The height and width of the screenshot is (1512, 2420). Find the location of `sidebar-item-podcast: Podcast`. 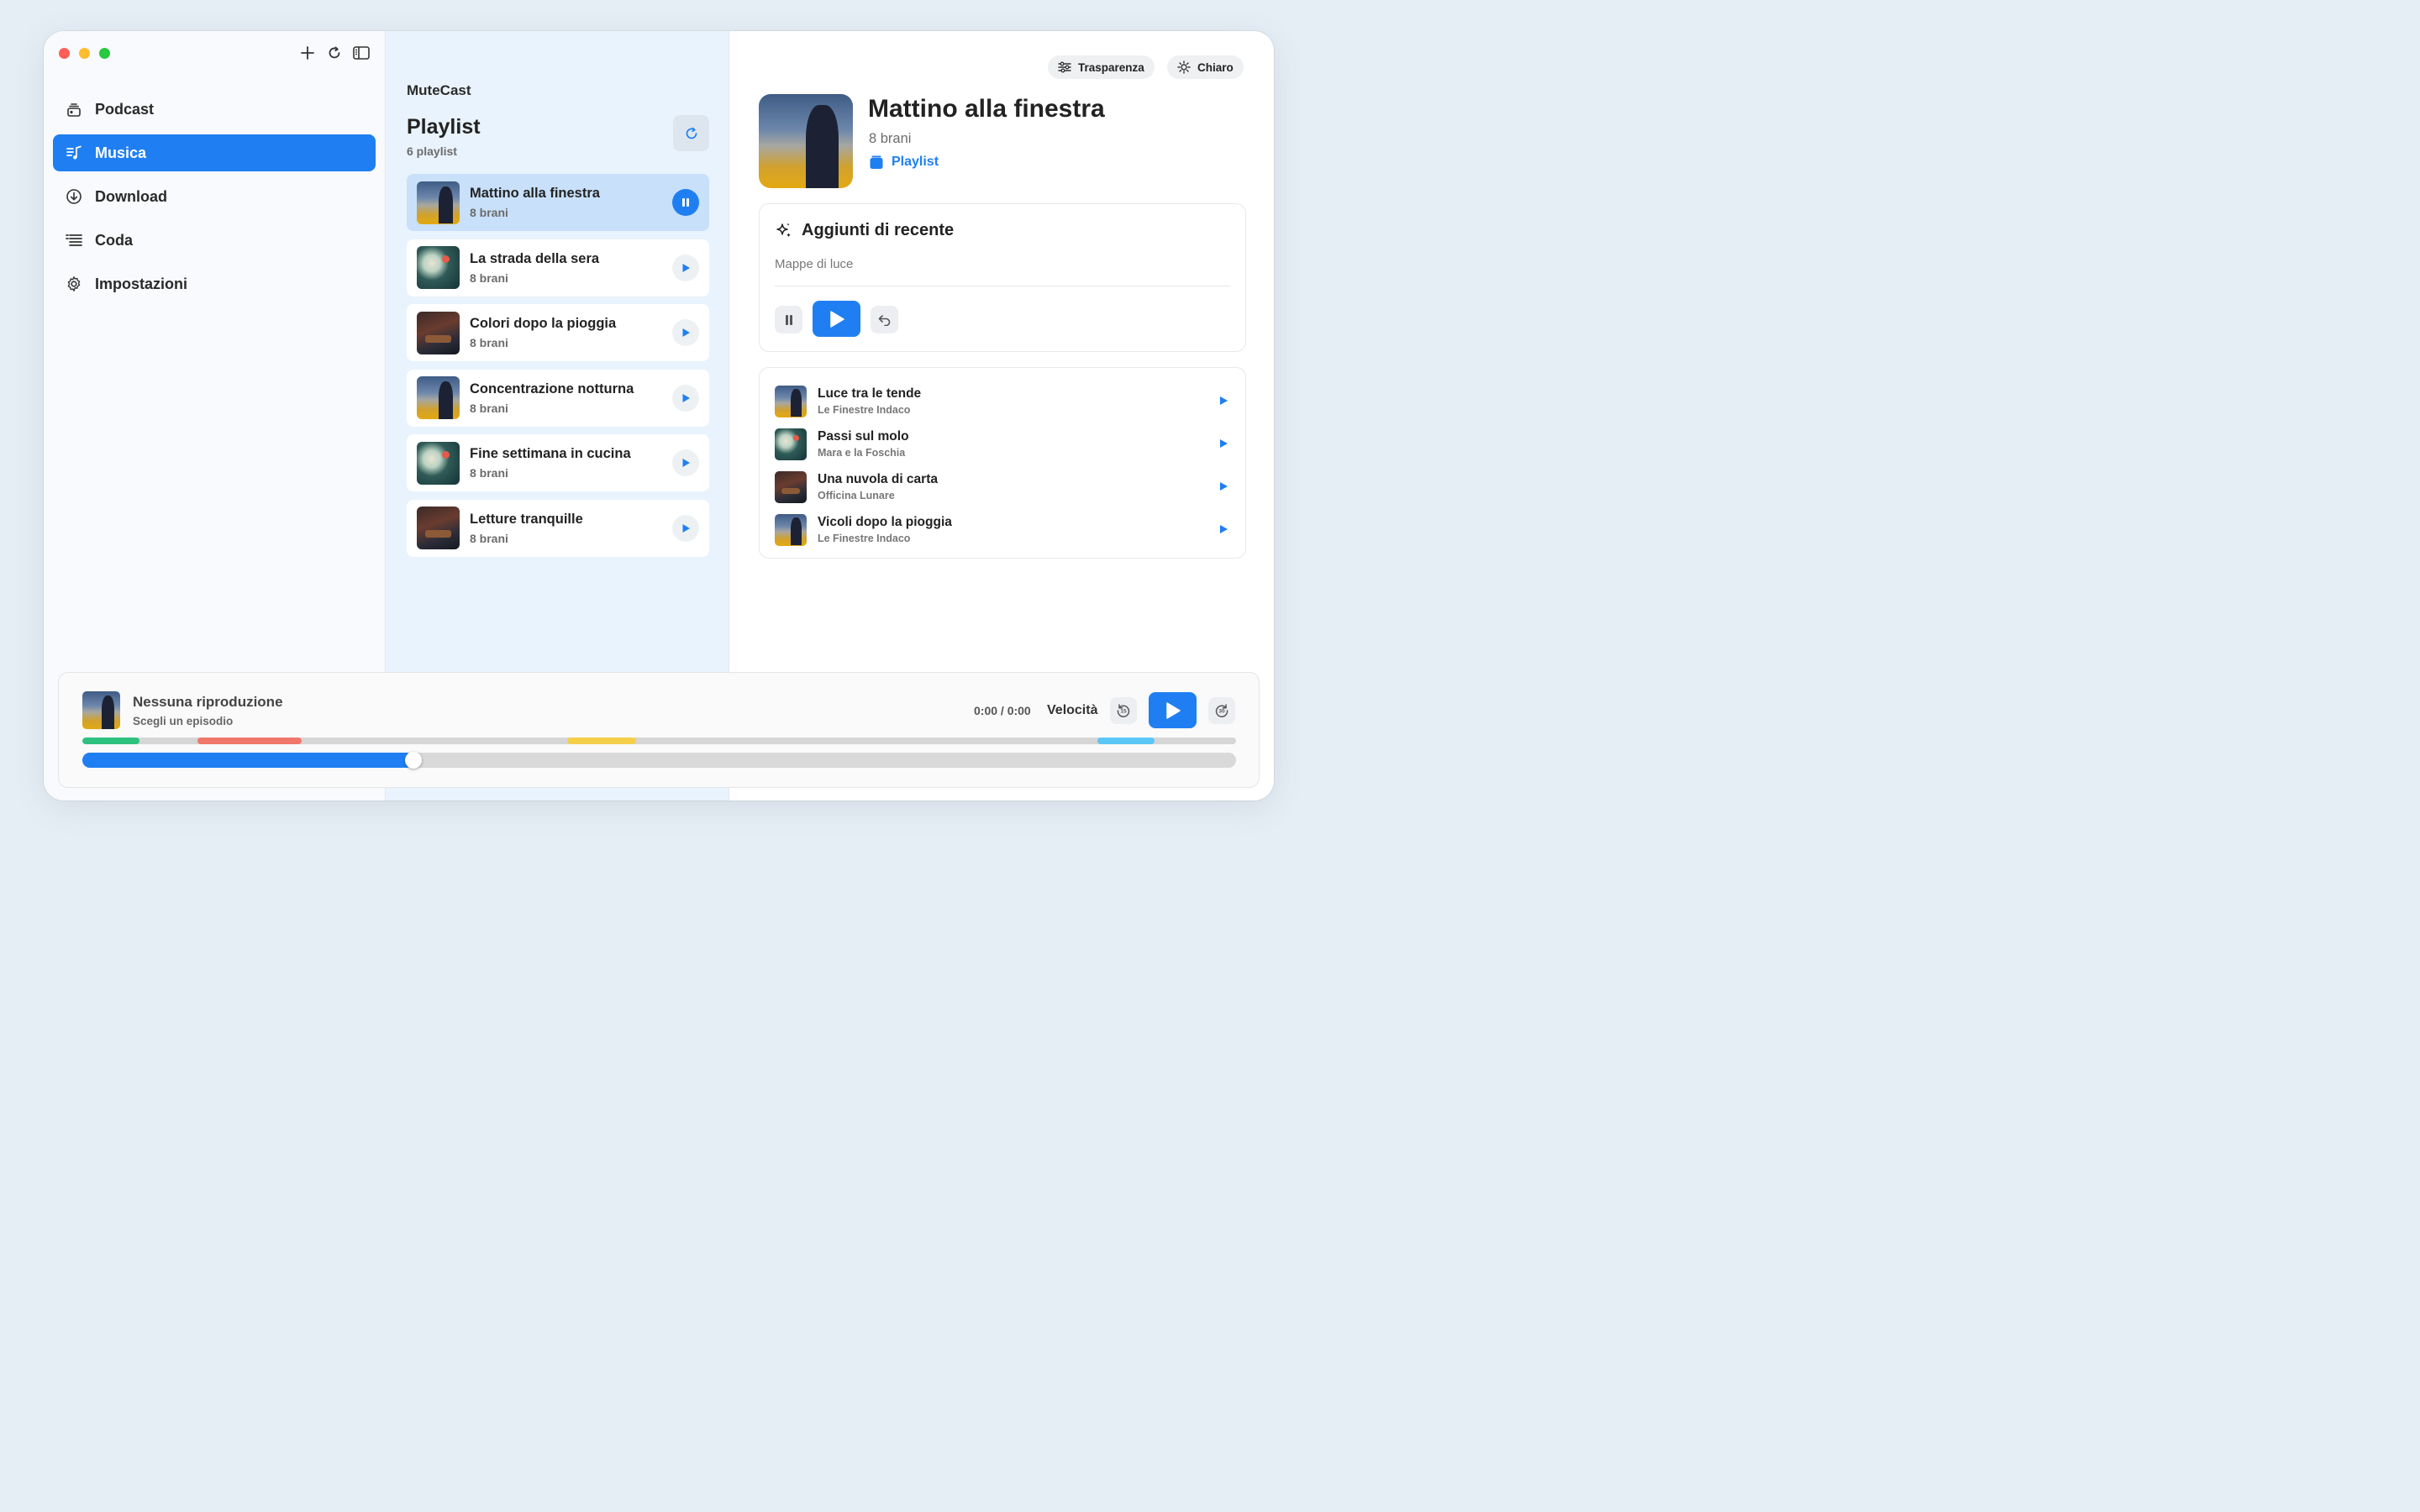

sidebar-item-podcast: Podcast is located at coordinates (214, 109).